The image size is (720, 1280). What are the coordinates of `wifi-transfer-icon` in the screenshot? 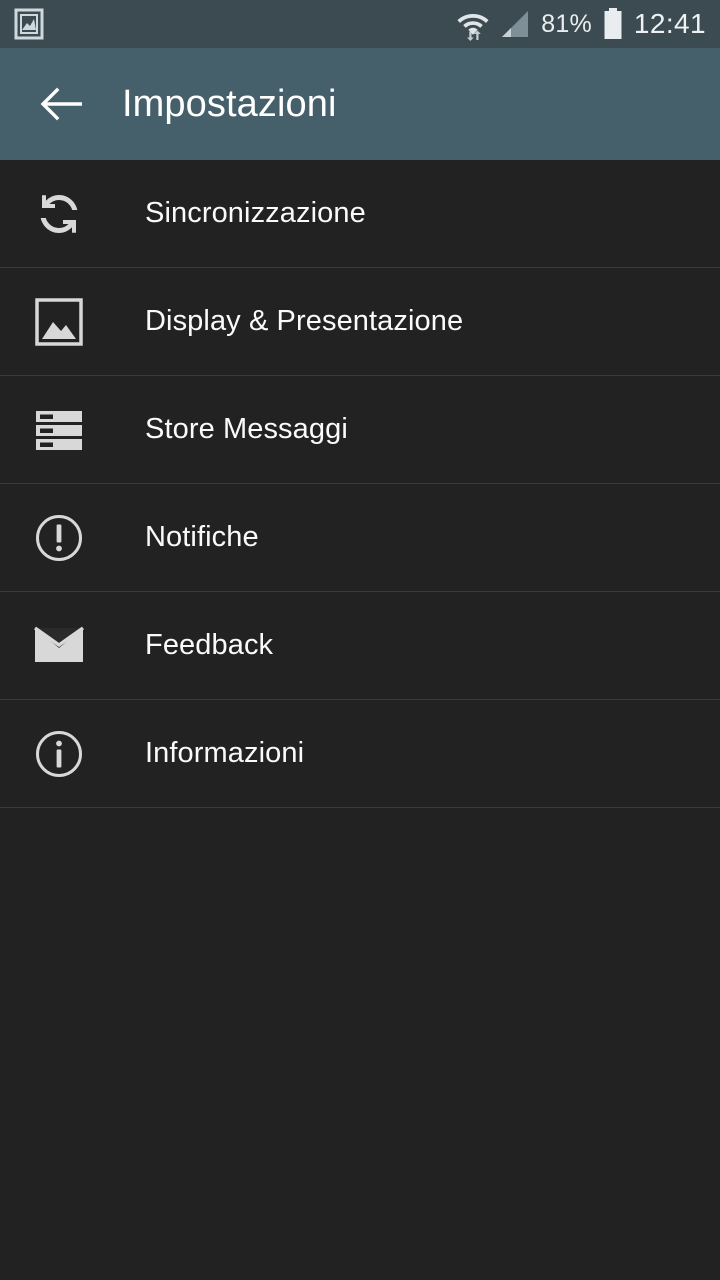 It's located at (473, 24).